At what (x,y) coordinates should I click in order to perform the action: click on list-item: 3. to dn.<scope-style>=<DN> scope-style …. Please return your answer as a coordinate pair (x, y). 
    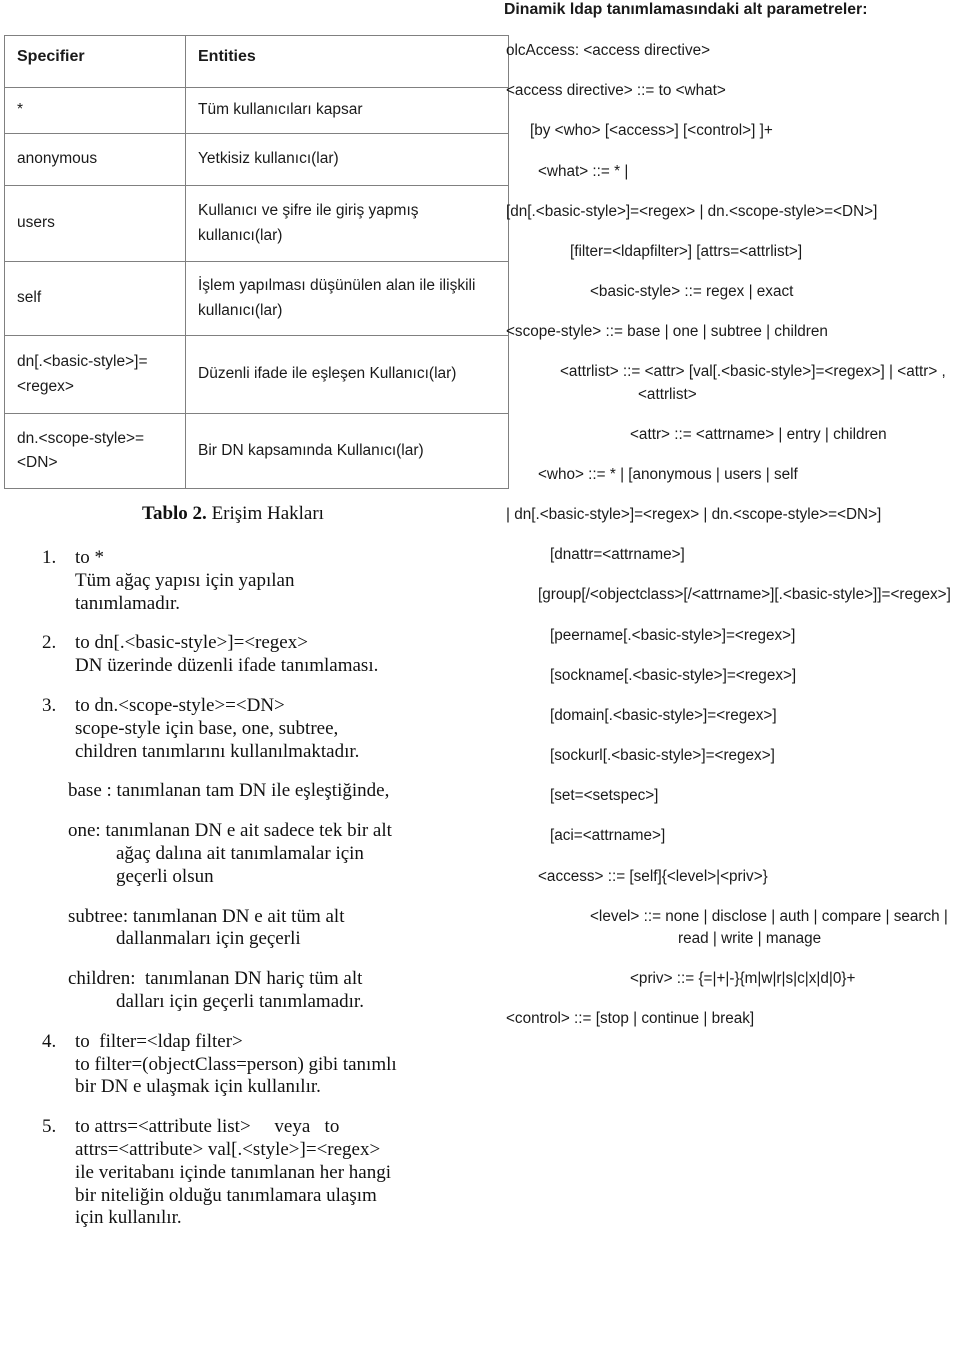
    Looking at the image, I should click on (235, 729).